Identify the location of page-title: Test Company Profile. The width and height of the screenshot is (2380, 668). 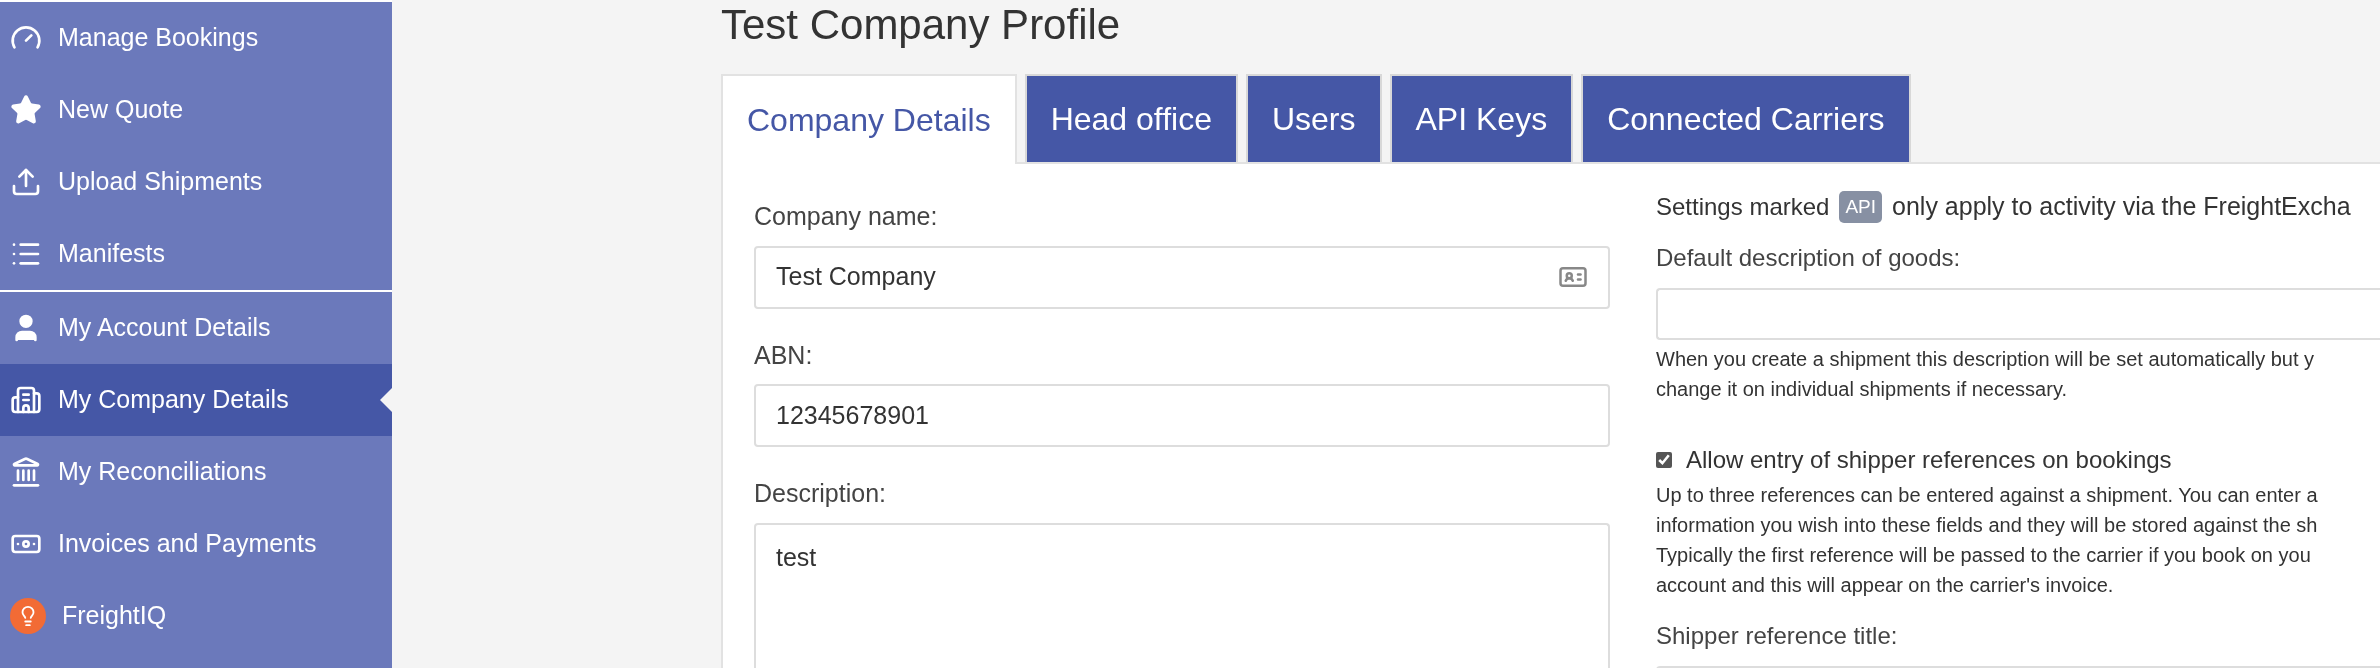
(921, 25).